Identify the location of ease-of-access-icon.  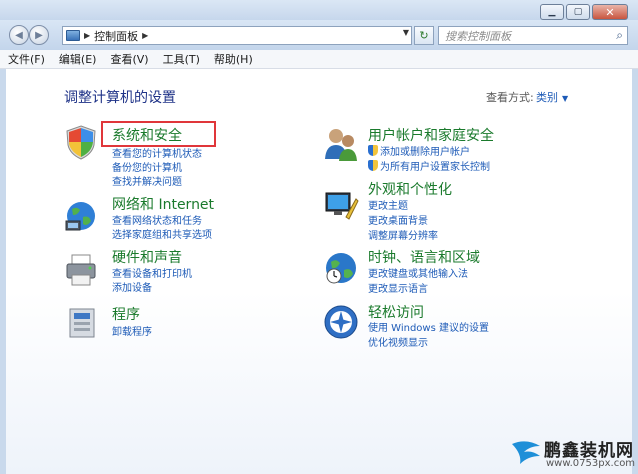
(341, 322).